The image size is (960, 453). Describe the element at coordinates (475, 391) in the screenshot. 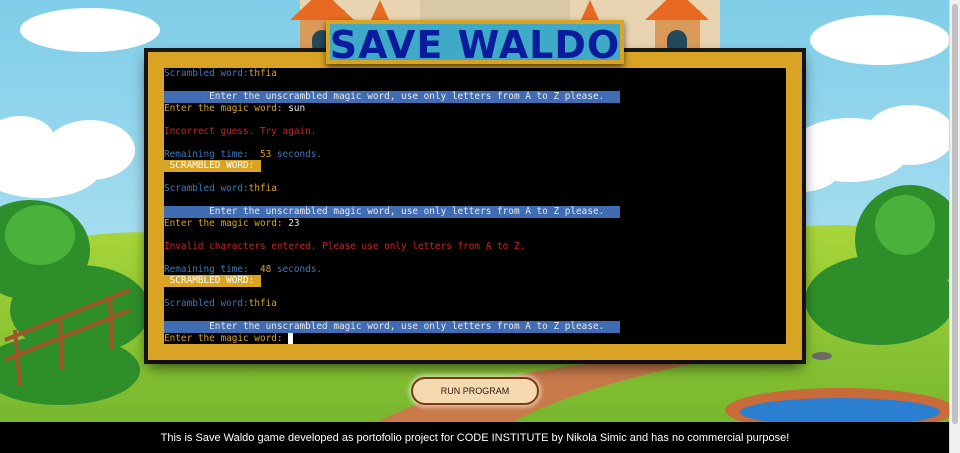

I see `run-program-button: RUN PROGRAM` at that location.